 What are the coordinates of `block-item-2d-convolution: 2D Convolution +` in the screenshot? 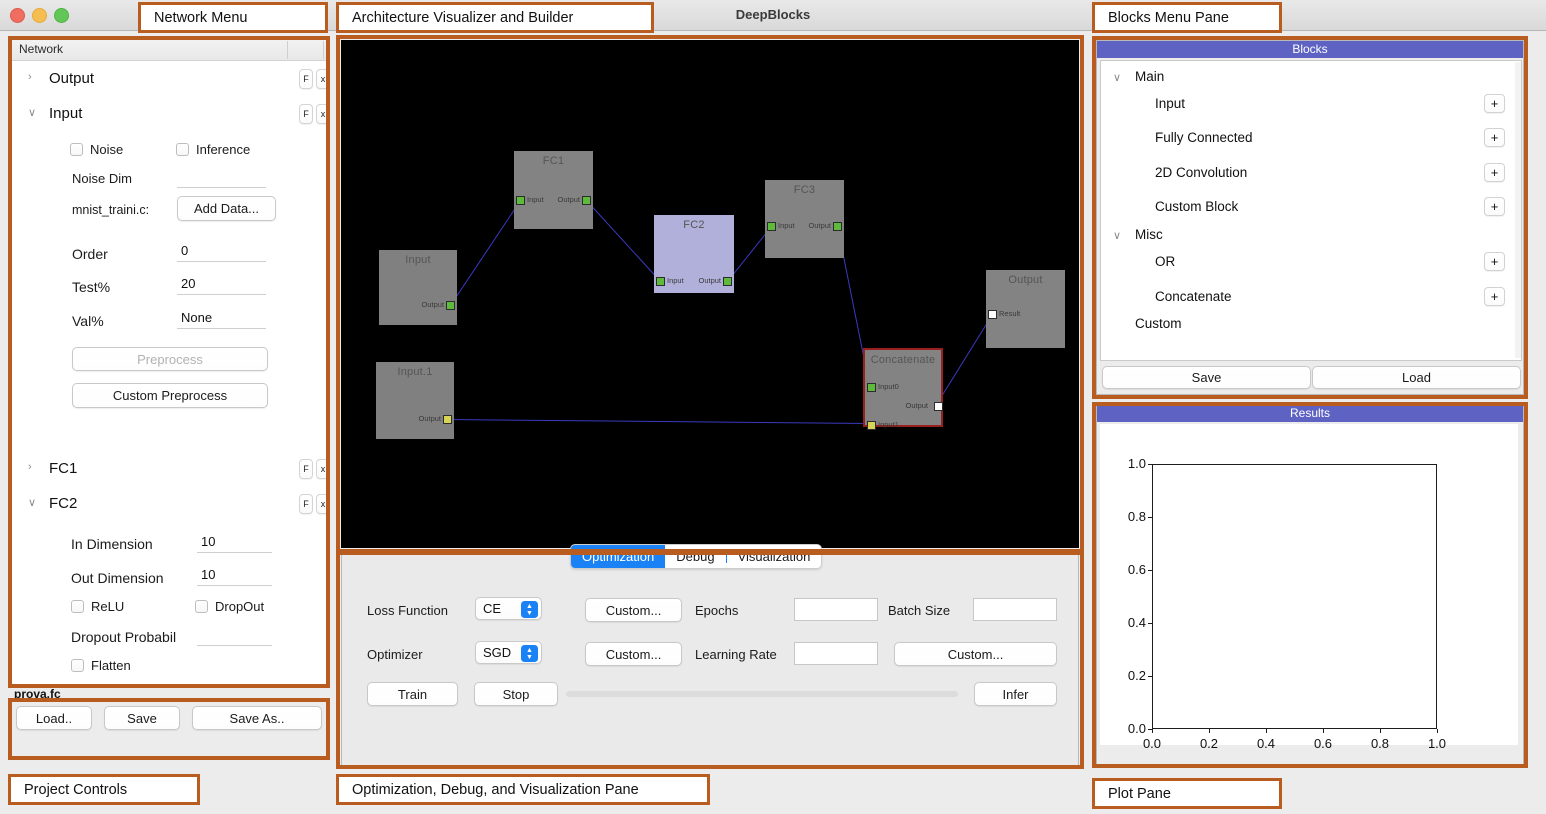 It's located at (1311, 173).